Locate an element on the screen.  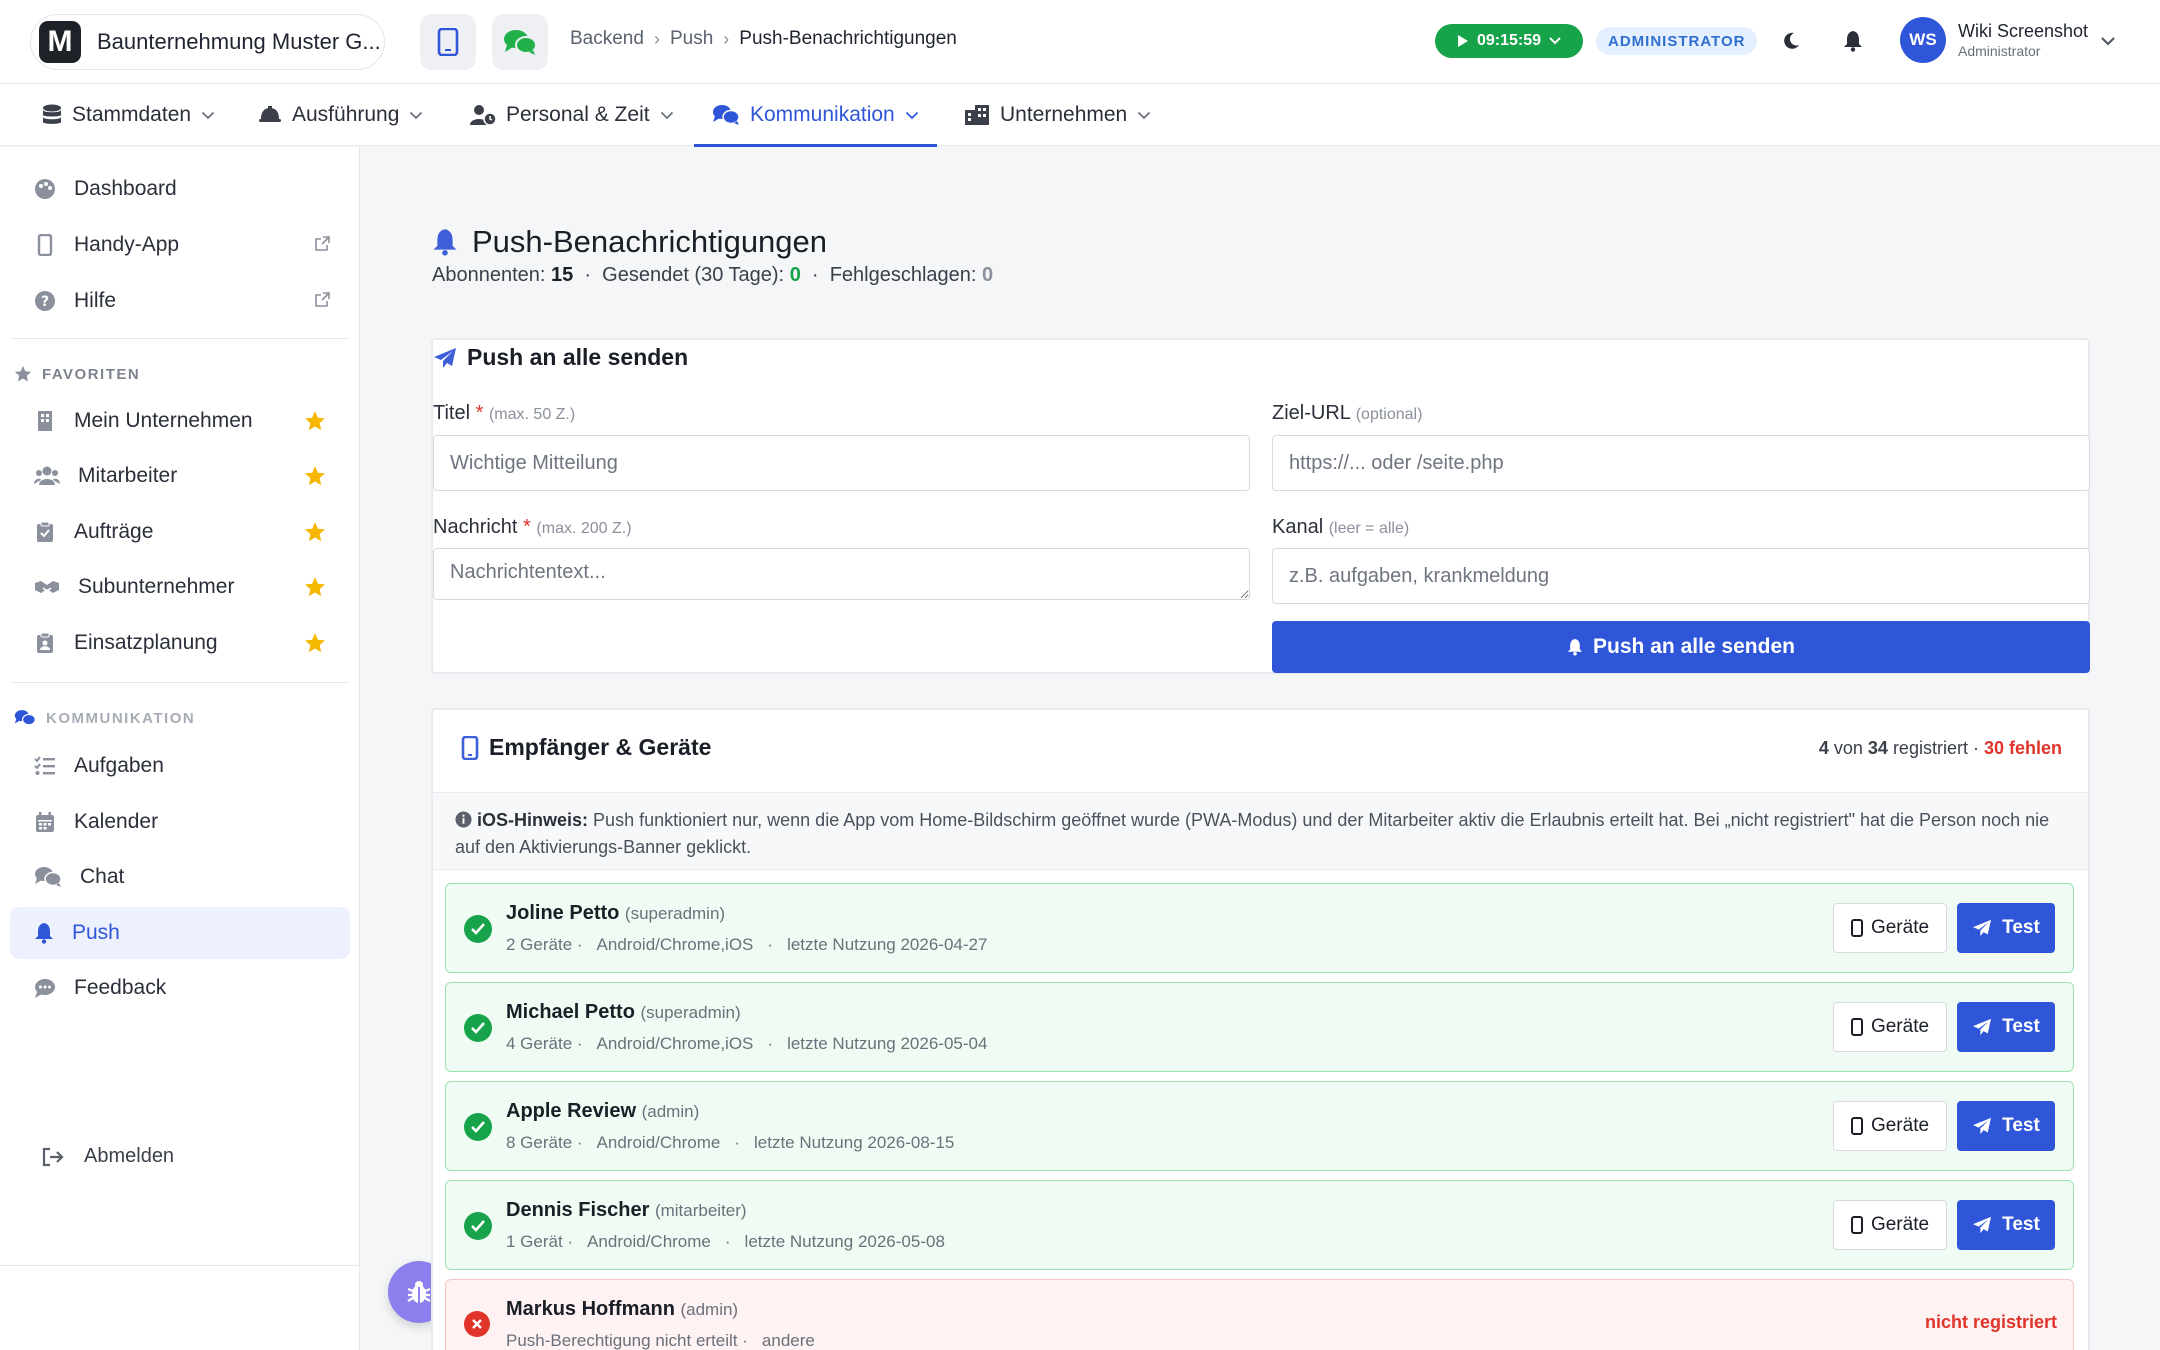
mobile-app-button is located at coordinates (448, 42).